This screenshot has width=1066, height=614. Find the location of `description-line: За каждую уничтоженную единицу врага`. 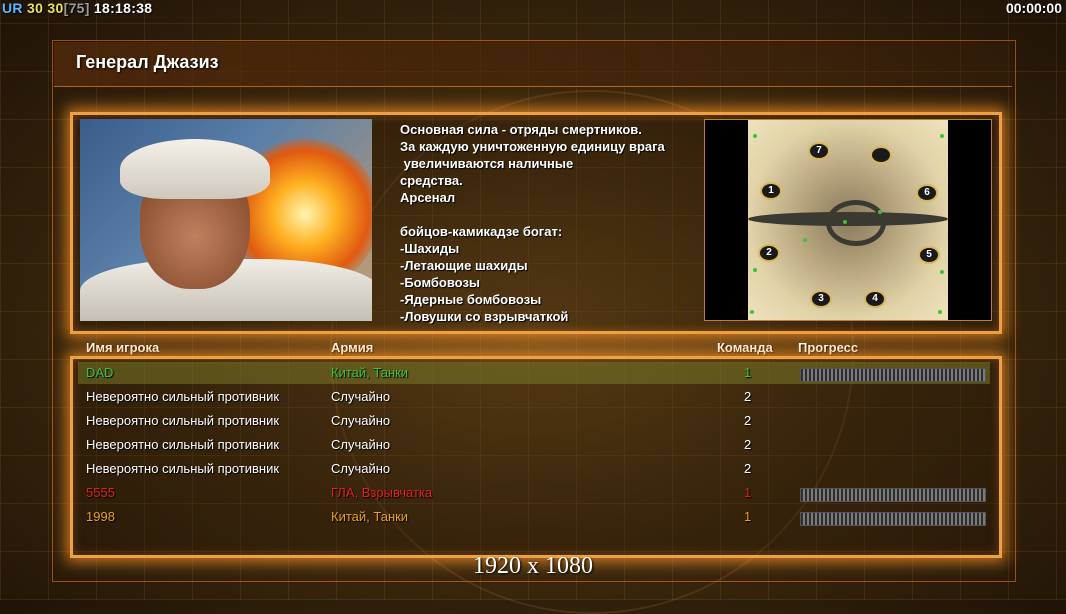

description-line: За каждую уничтоженную единицу врага is located at coordinates (532, 146).